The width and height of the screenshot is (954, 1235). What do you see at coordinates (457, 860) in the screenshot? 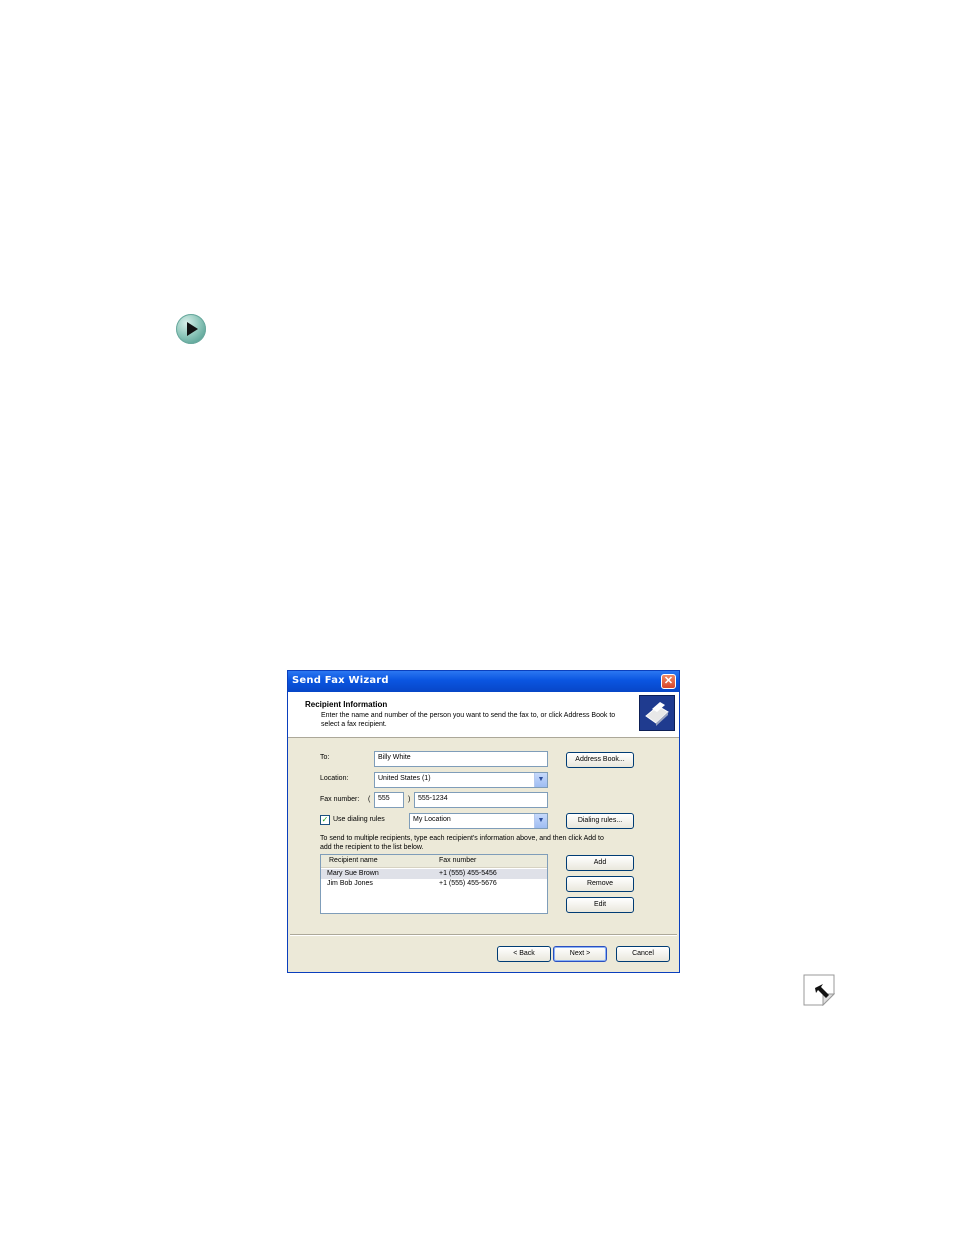
I see `column-fax-number: Fax number` at bounding box center [457, 860].